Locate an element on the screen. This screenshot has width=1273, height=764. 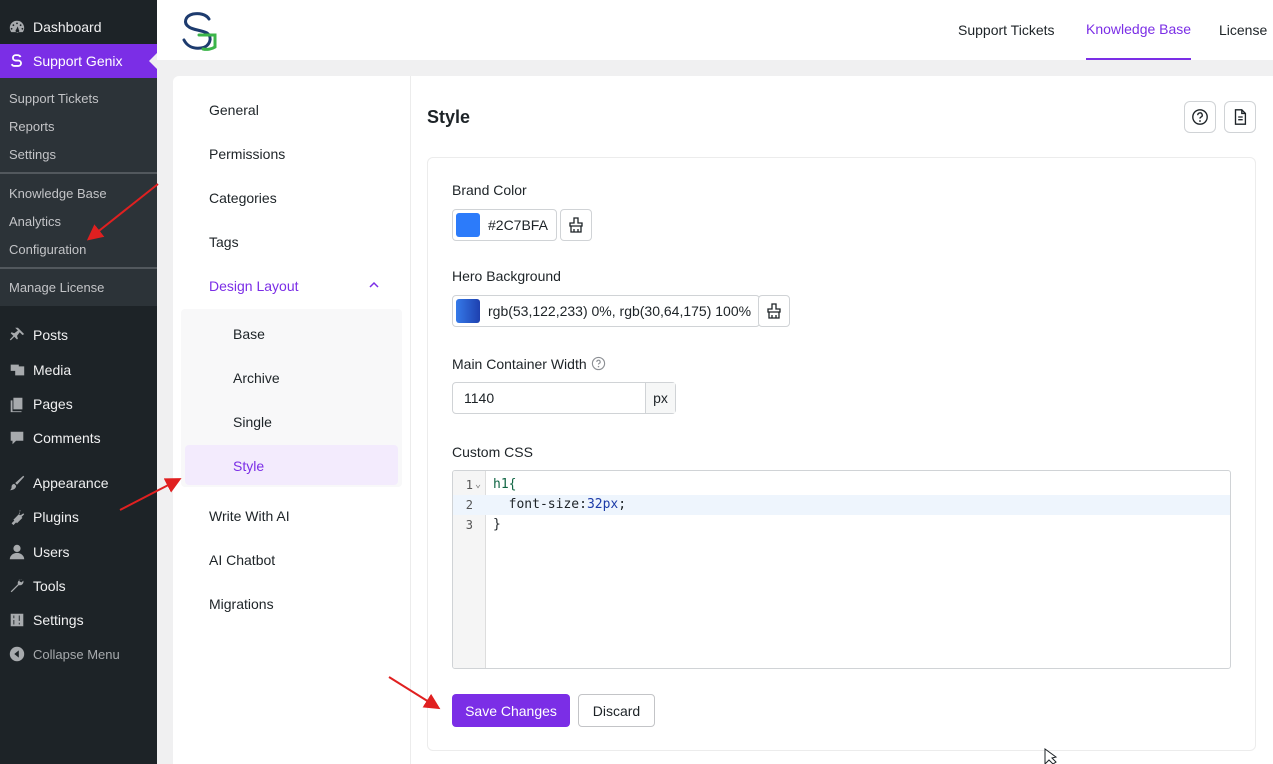
help-button is located at coordinates (1200, 117).